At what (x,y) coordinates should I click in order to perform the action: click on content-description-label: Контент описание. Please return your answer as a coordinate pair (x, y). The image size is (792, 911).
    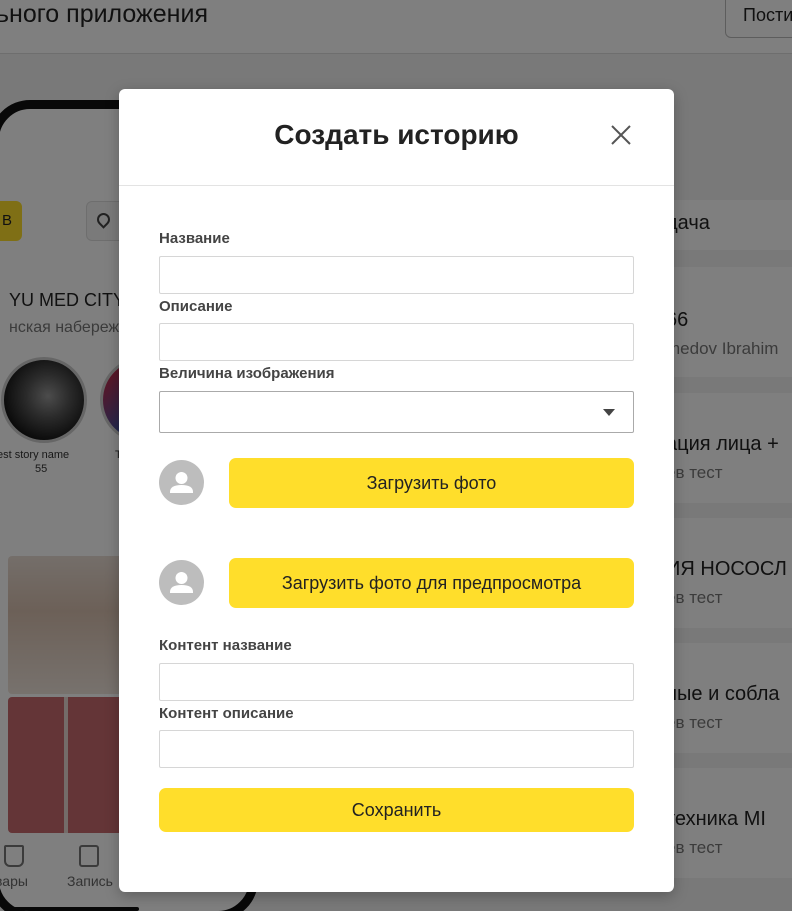
    Looking at the image, I should click on (226, 713).